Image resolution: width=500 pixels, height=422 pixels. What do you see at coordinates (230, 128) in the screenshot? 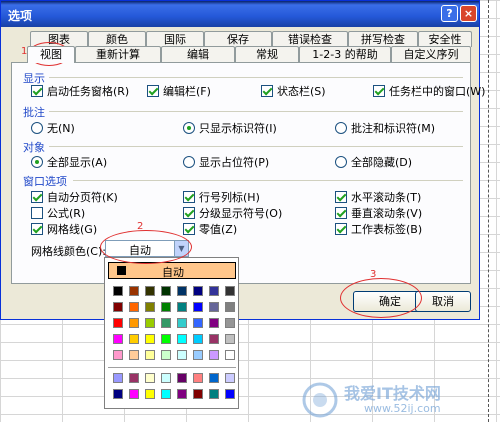
I see `option-indicator-only: 只显示标识符(I)` at bounding box center [230, 128].